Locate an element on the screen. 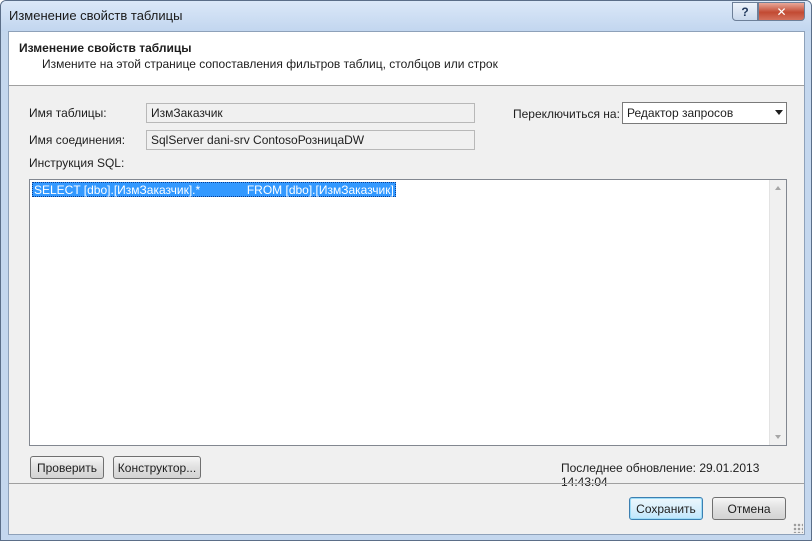 The width and height of the screenshot is (812, 541). title-bar: Изменение свойств таблицы ? ✕ is located at coordinates (406, 16).